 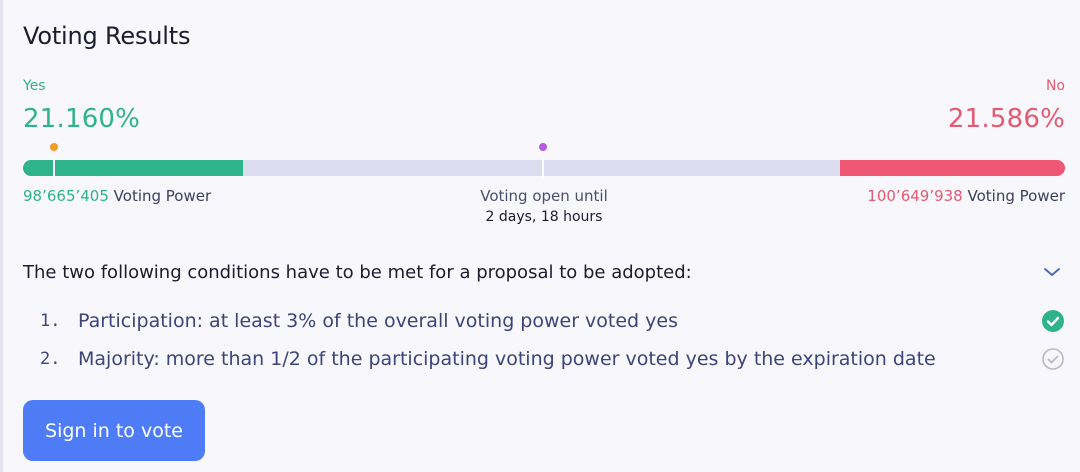 What do you see at coordinates (107, 36) in the screenshot?
I see `page-title: Voting Results` at bounding box center [107, 36].